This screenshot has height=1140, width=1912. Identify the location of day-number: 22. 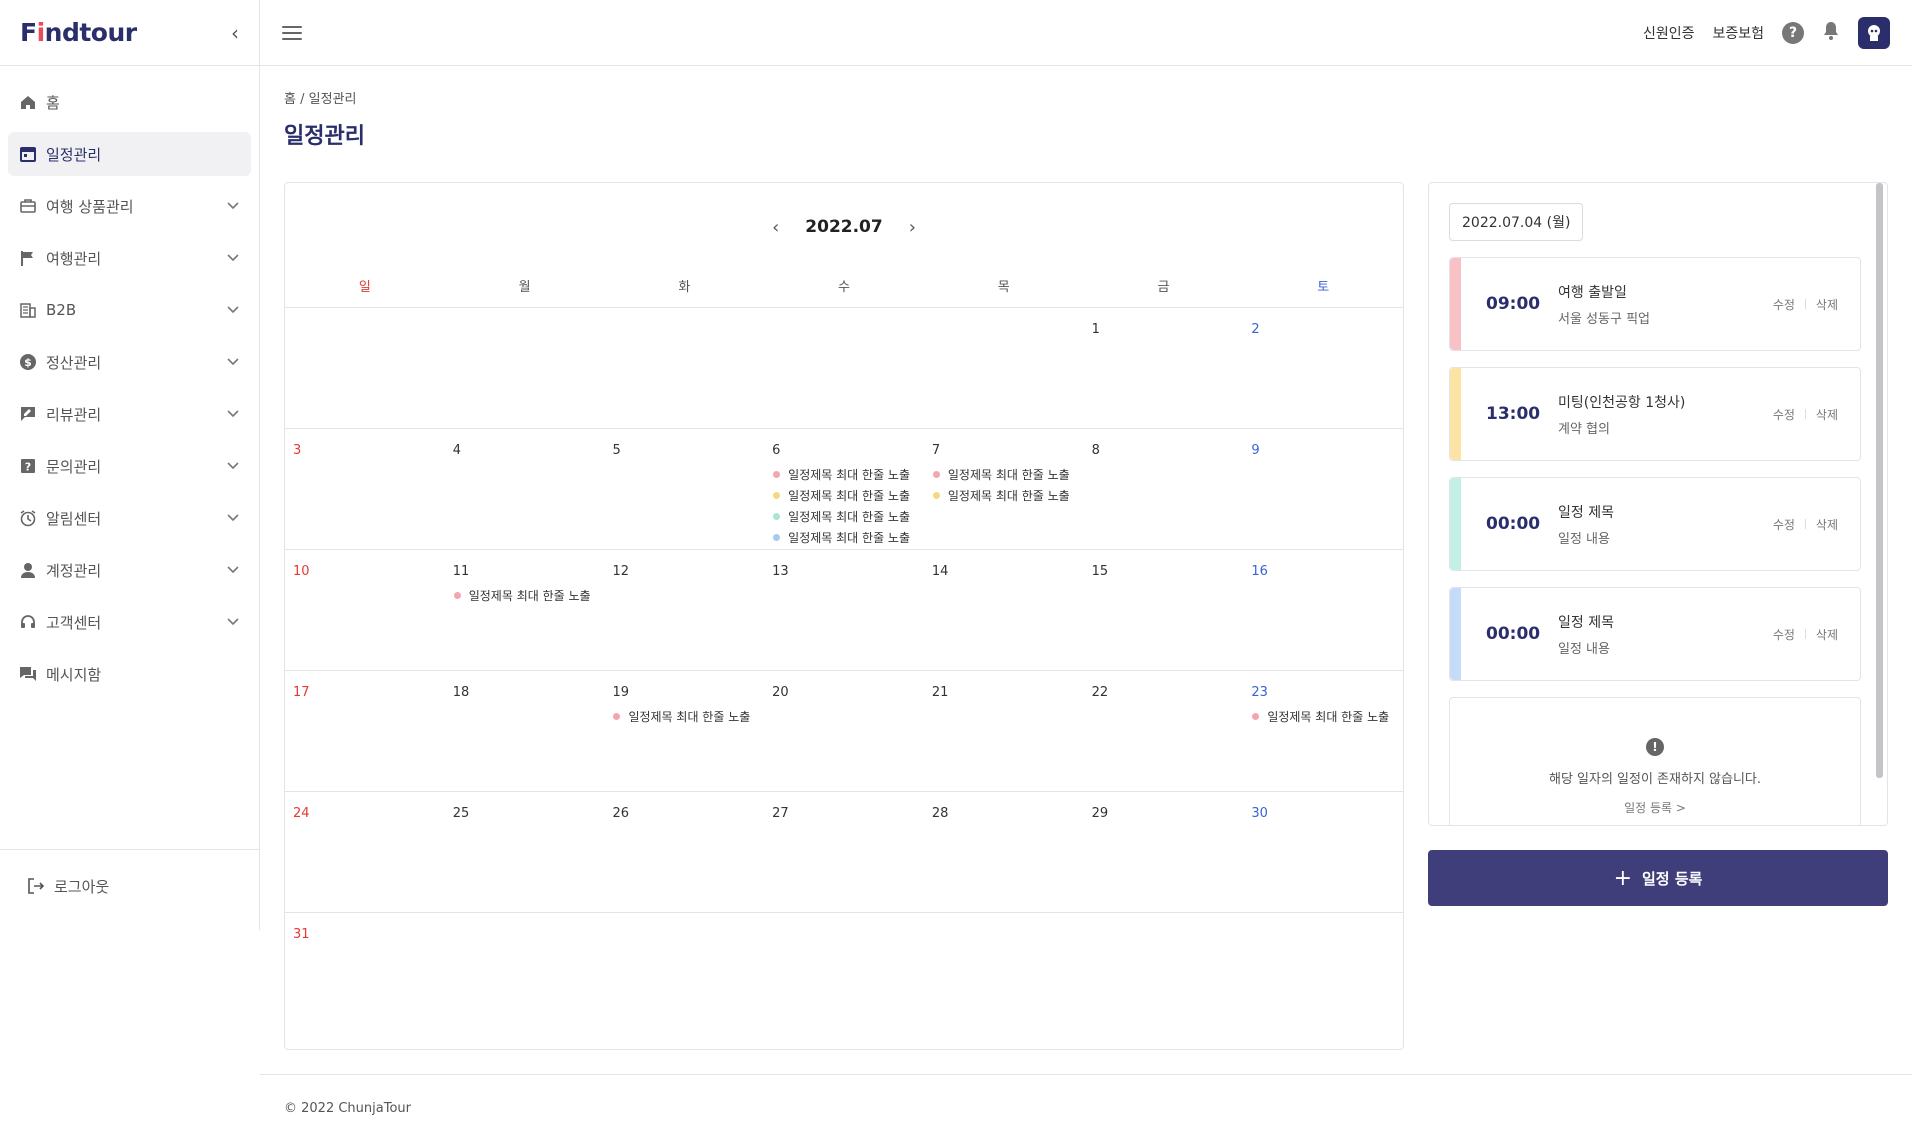
(1100, 692).